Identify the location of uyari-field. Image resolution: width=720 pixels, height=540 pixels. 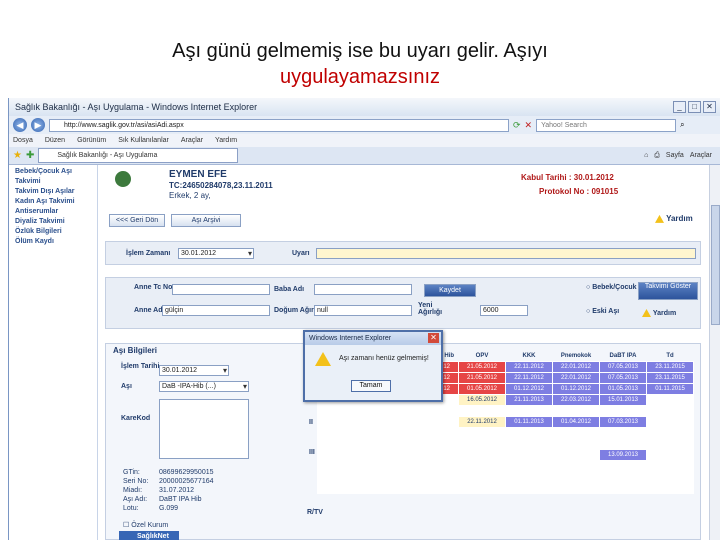
(506, 253).